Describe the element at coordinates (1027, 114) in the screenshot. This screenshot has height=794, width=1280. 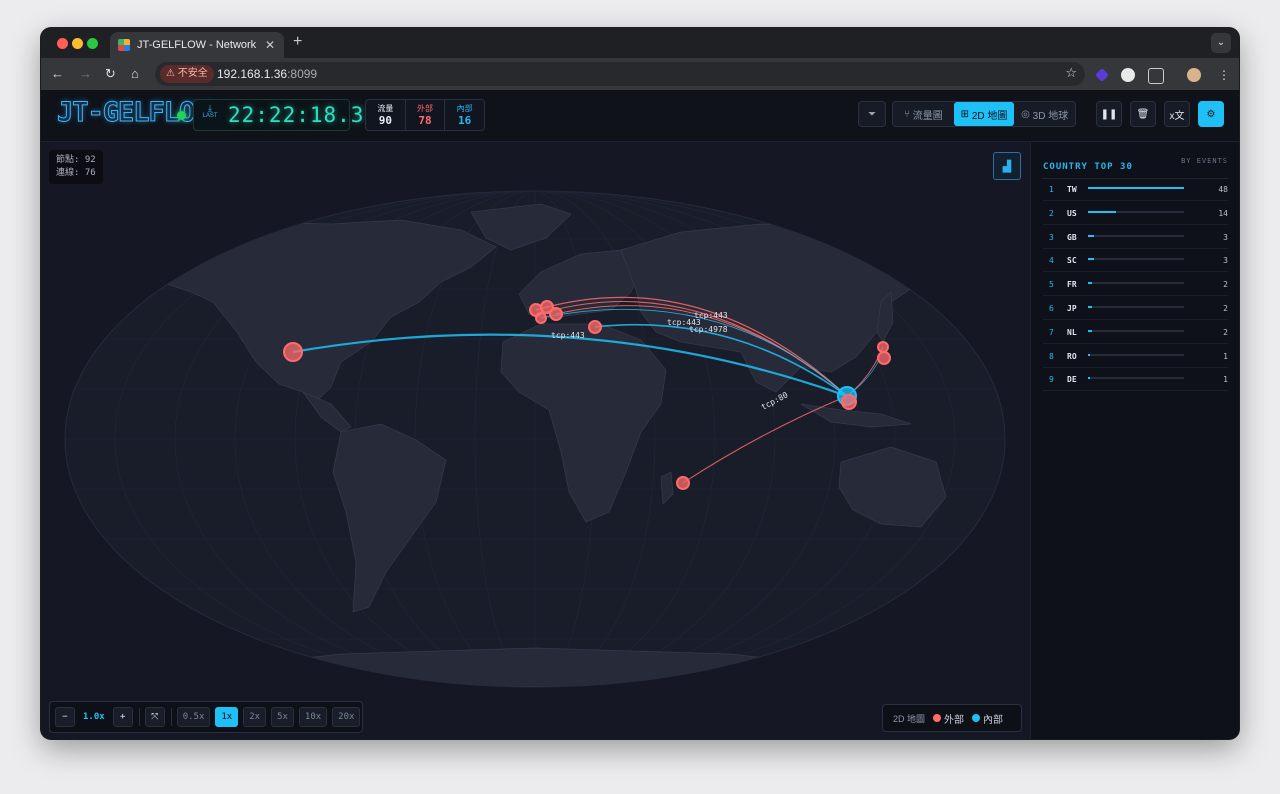
I see `globe-icon: ◎` at that location.